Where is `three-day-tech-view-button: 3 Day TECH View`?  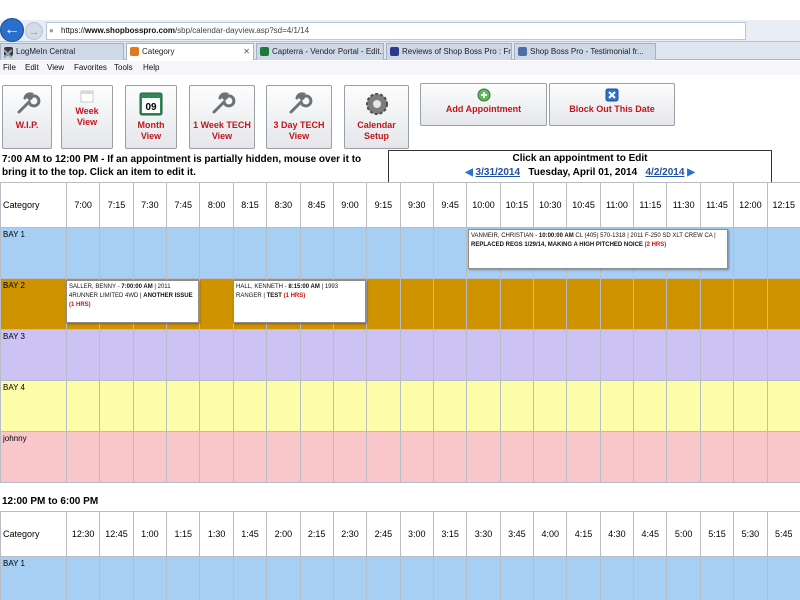
three-day-tech-view-button: 3 Day TECH View is located at coordinates (299, 117).